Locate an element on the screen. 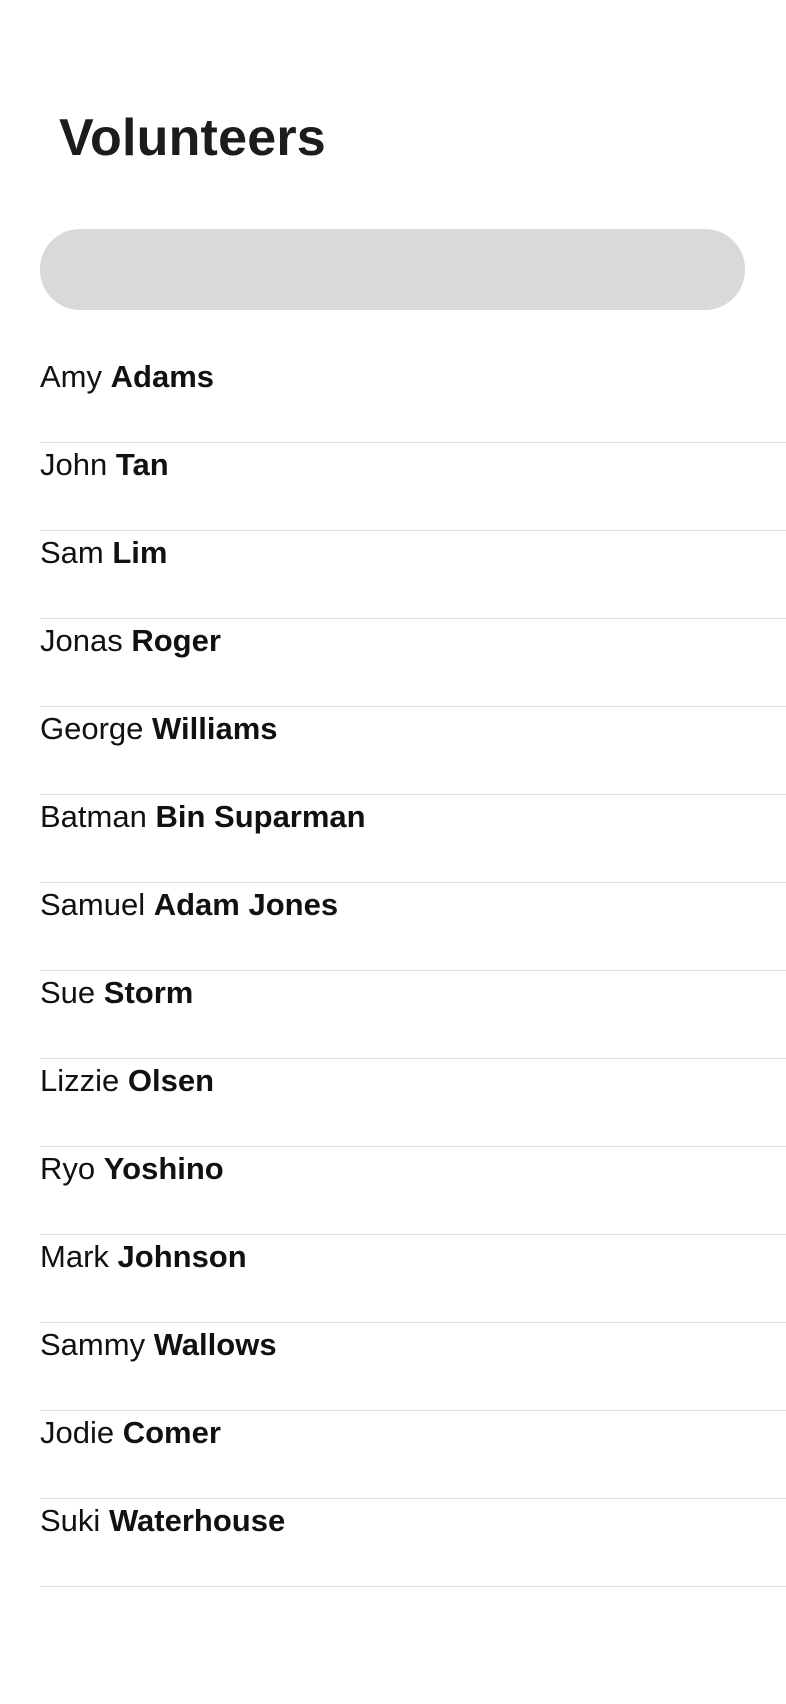 The width and height of the screenshot is (786, 1704). volunteer-name: Sam Lim is located at coordinates (104, 553).